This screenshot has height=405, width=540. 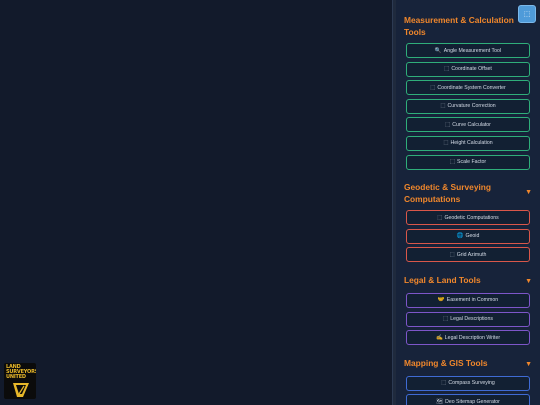 I want to click on tool-label: Geoid, so click(x=472, y=236).